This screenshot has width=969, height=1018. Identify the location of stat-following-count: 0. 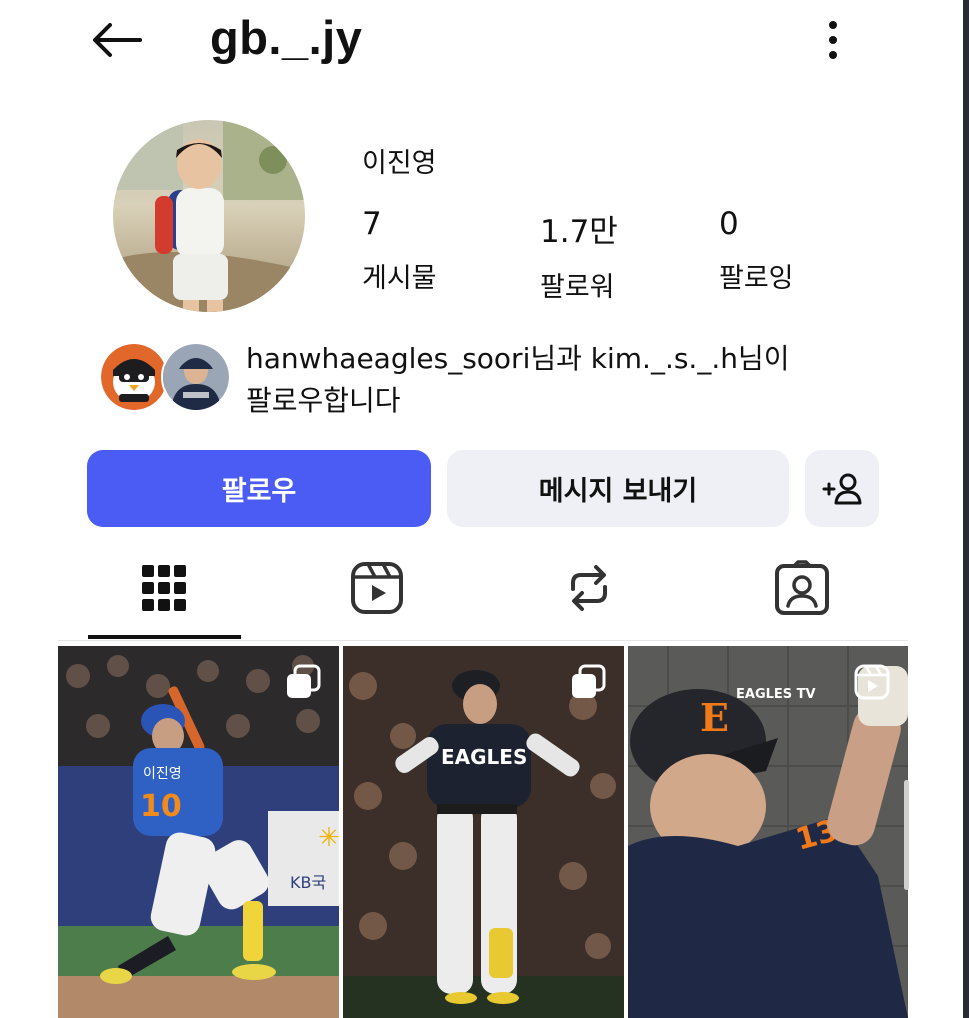
(729, 224).